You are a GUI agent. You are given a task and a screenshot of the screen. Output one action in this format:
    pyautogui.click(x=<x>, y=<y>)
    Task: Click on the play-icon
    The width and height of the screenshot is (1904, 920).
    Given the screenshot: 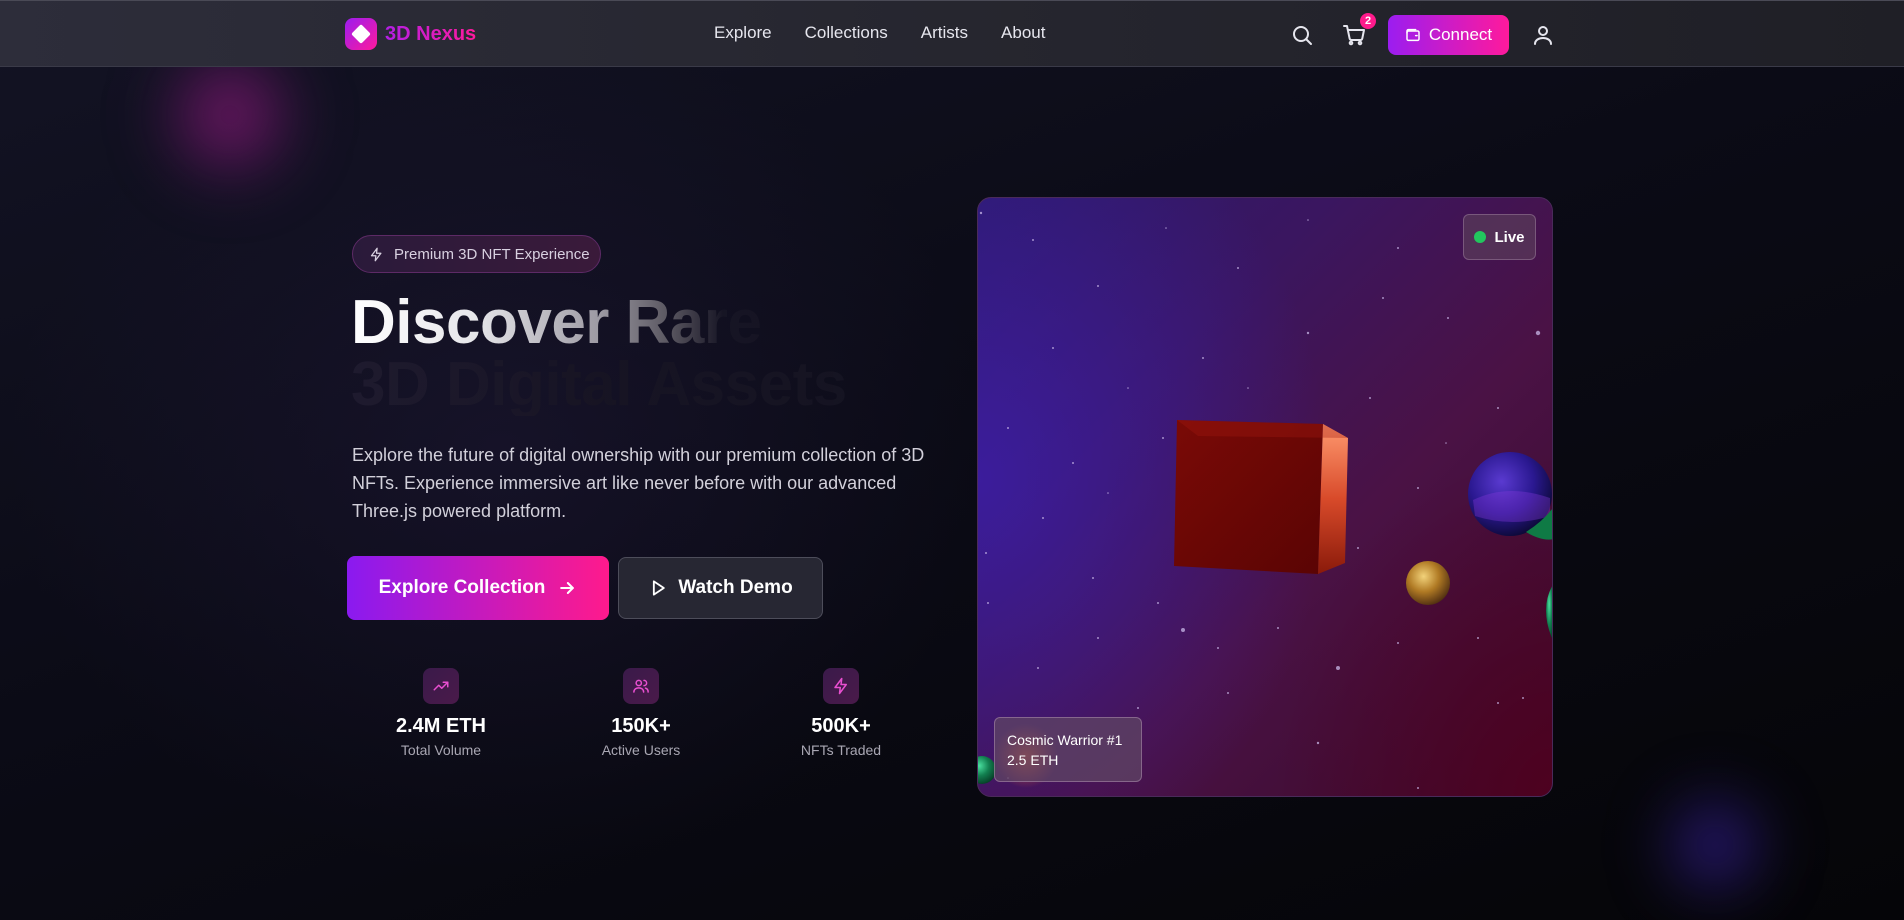 What is the action you would take?
    pyautogui.click(x=659, y=588)
    